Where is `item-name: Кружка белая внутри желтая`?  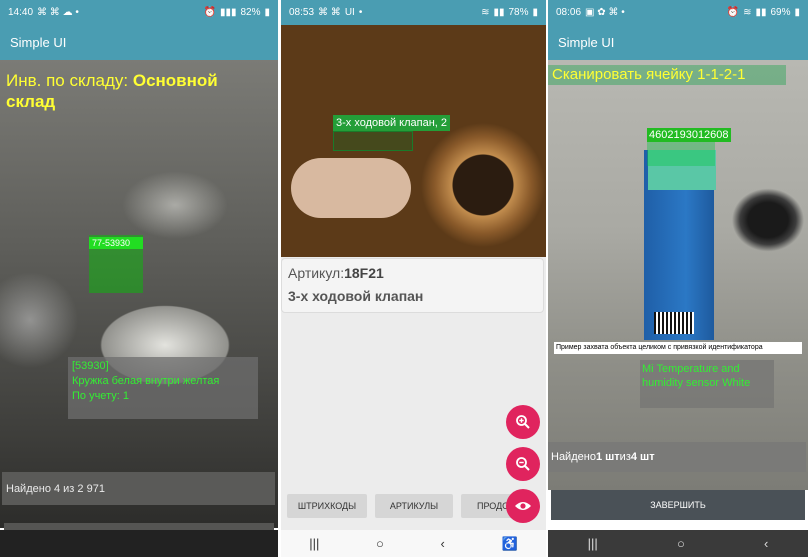
item-name: Кружка белая внутри желтая is located at coordinates (146, 381).